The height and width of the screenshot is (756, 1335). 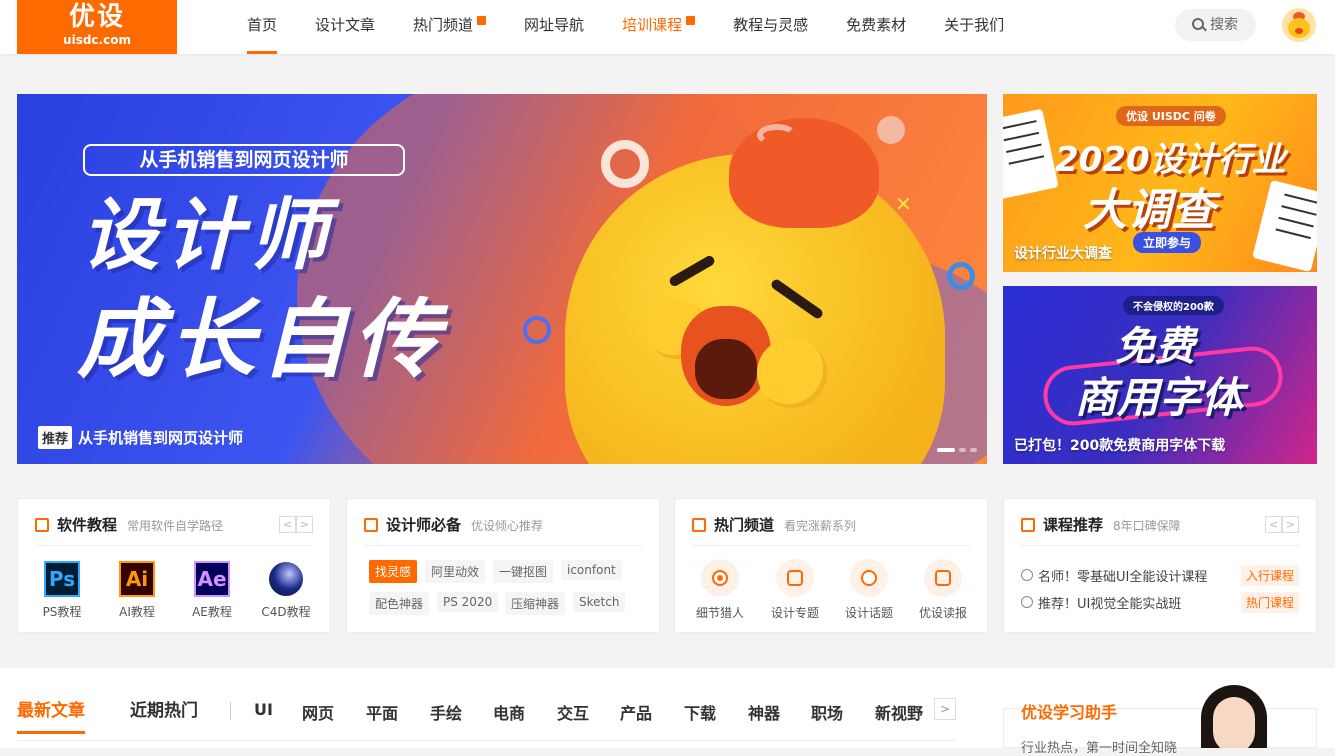 I want to click on category-link: 平面, so click(x=382, y=712).